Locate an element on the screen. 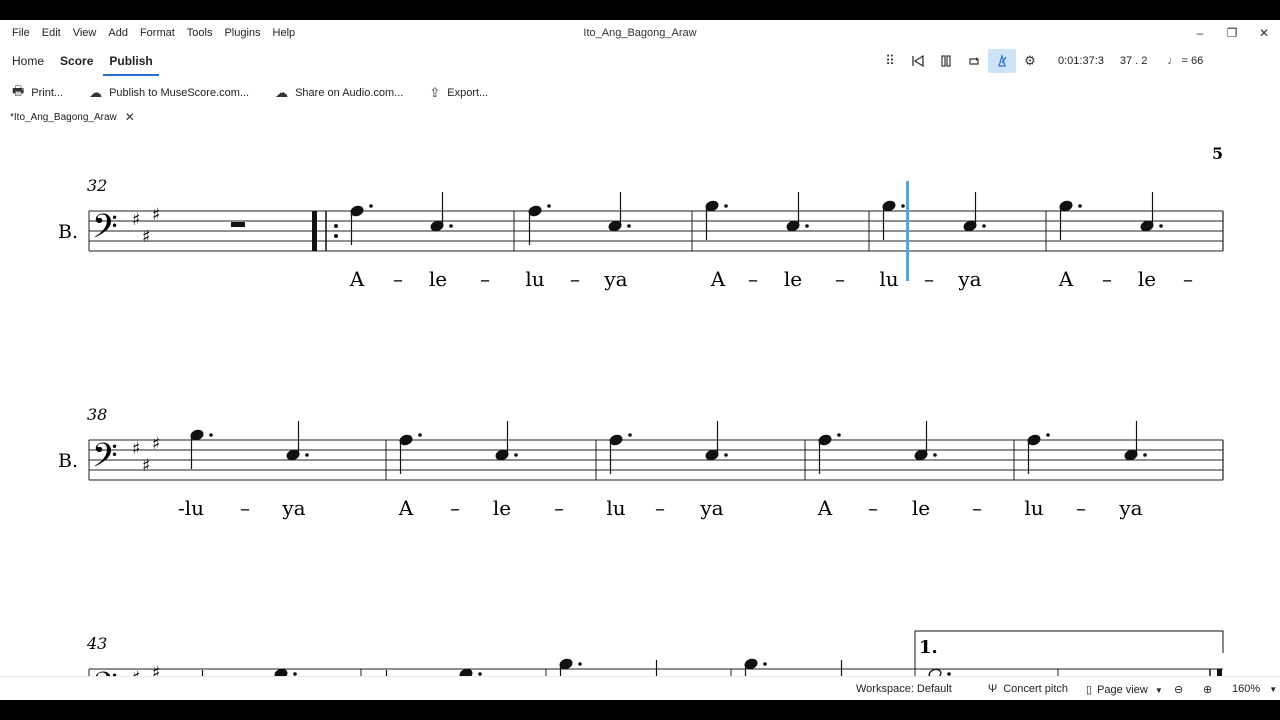 The image size is (1280, 720). rewind-button is located at coordinates (918, 61).